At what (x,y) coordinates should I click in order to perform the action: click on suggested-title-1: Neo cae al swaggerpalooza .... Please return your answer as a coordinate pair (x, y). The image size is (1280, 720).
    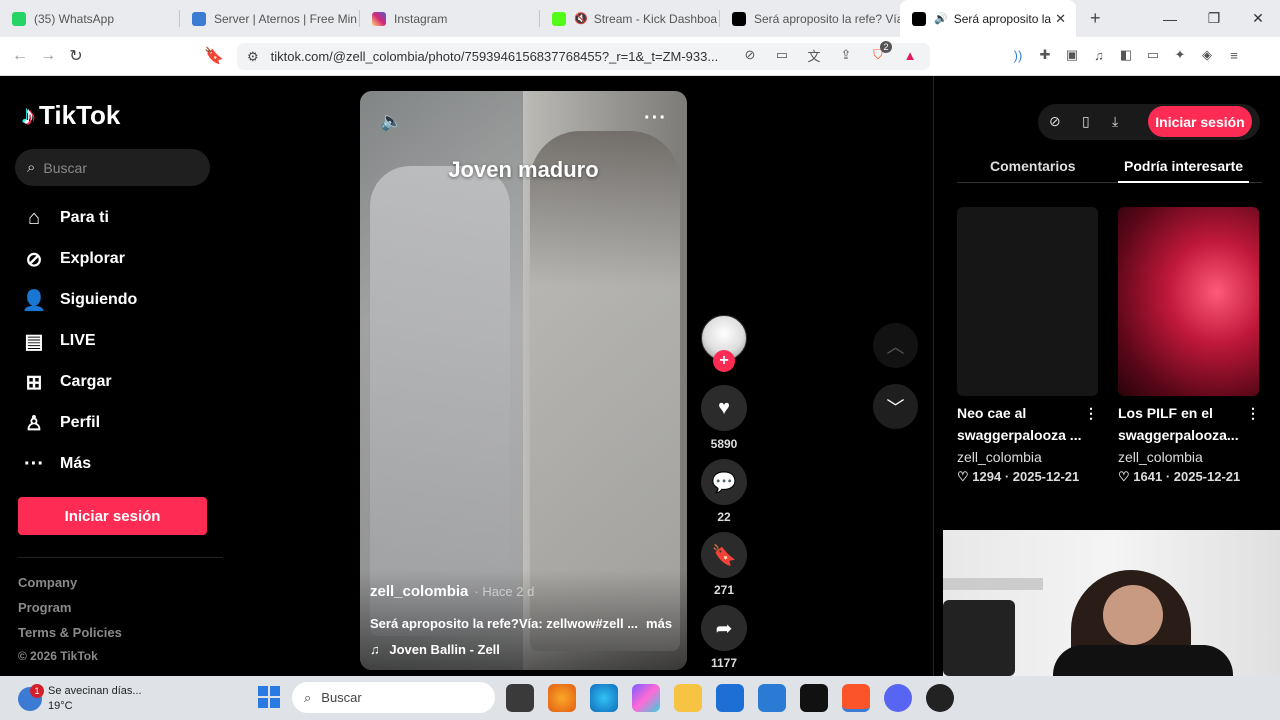
    Looking at the image, I should click on (1021, 424).